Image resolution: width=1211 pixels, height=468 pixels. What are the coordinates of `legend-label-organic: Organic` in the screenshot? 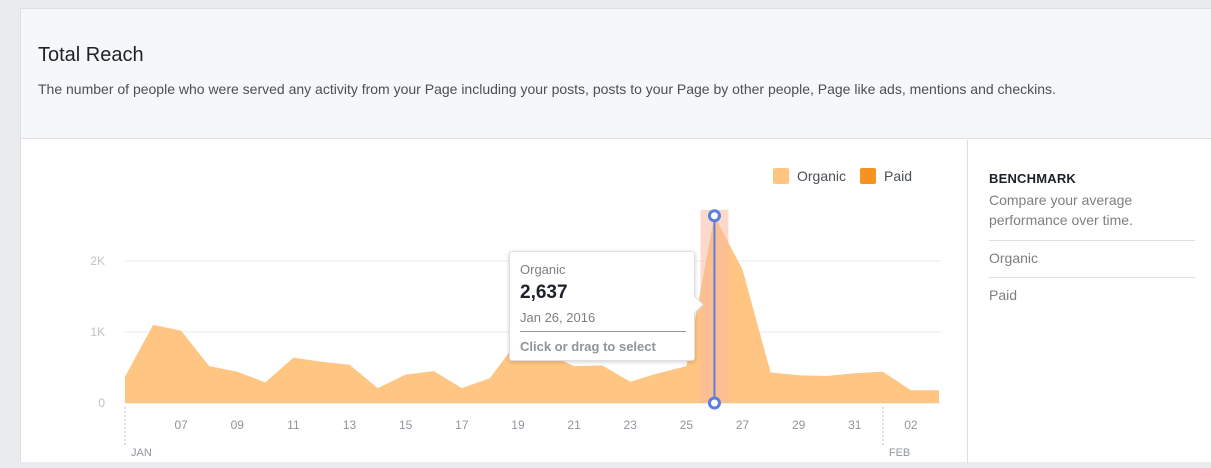 It's located at (822, 176).